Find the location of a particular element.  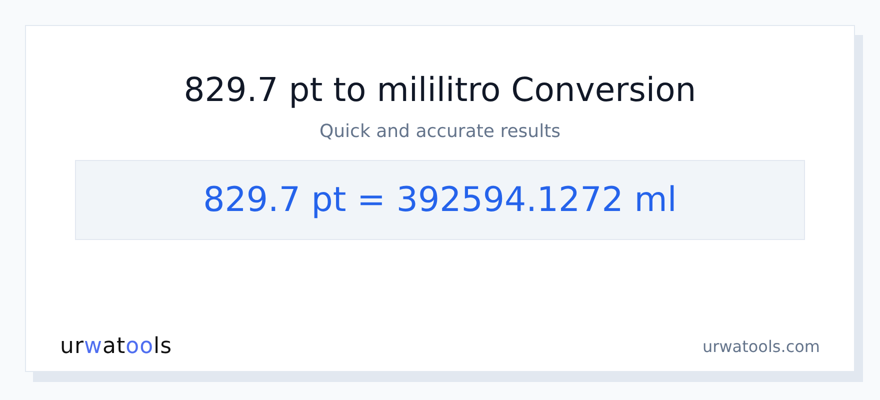

page-title: 829.7 pt to mililitro Conversion is located at coordinates (440, 90).